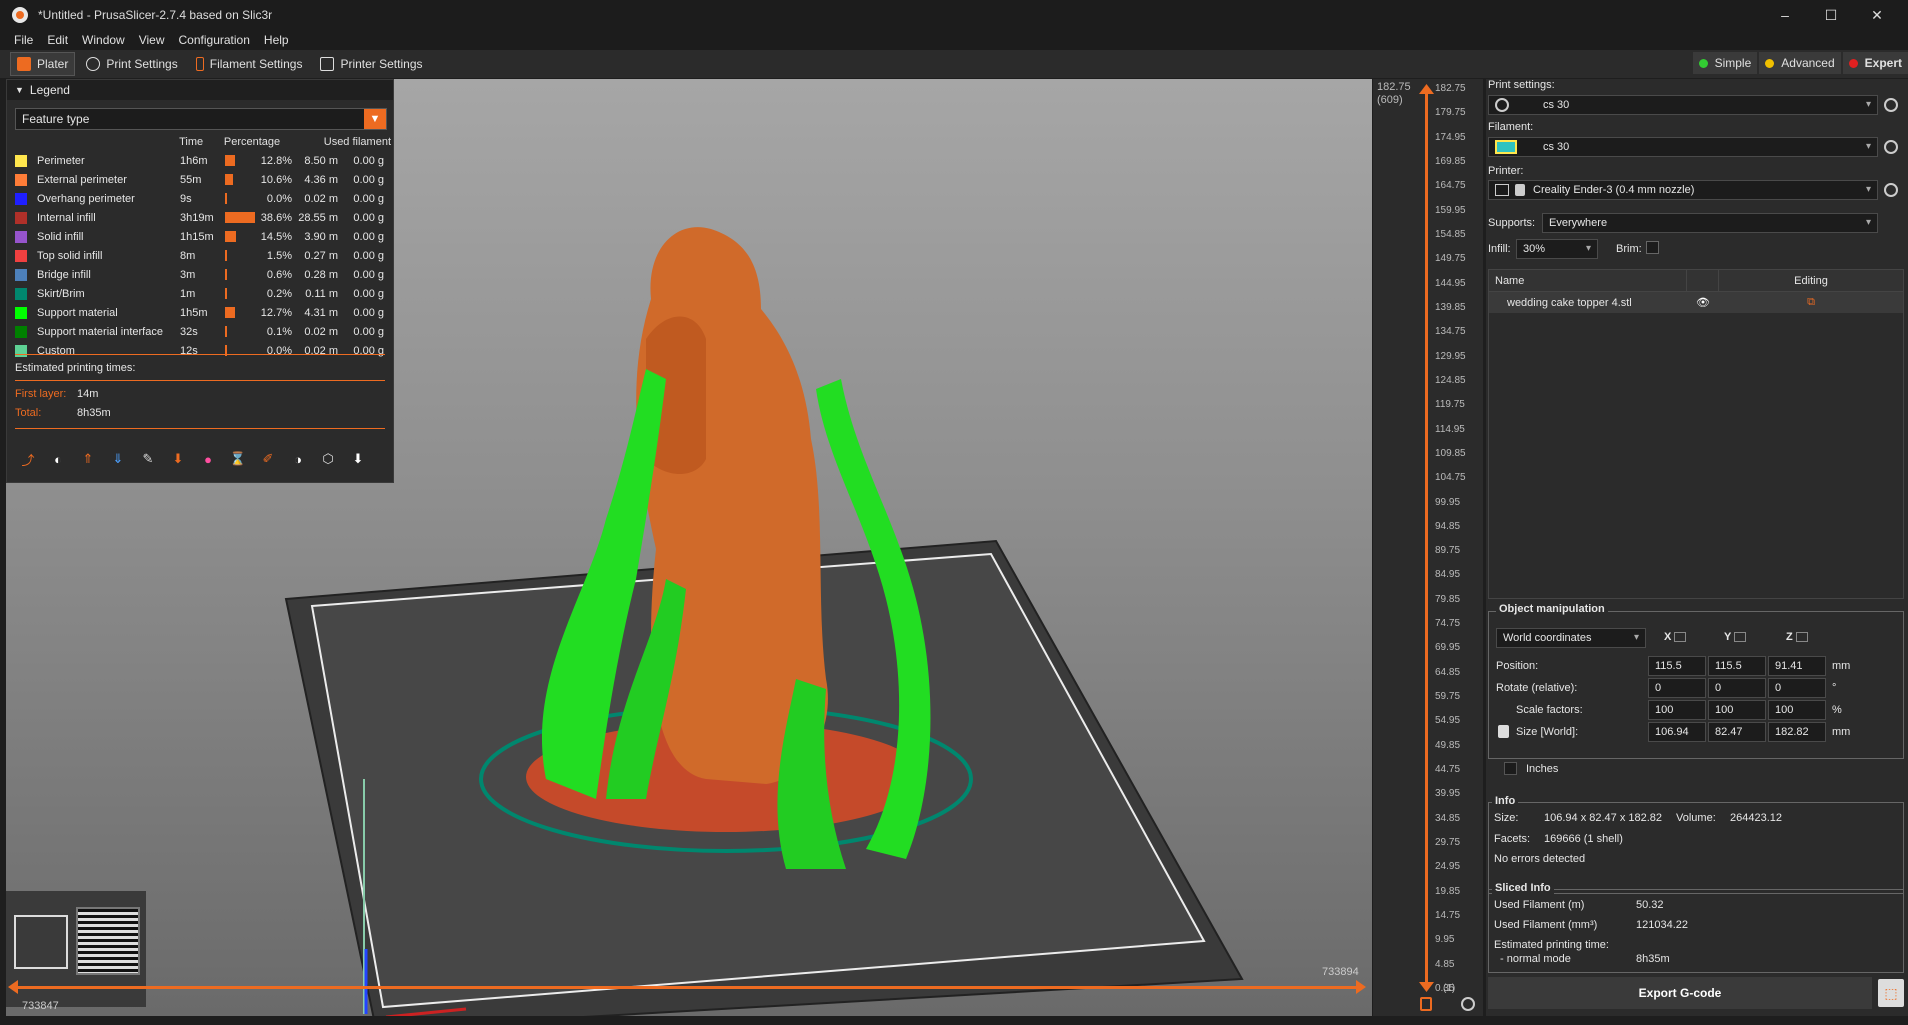  Describe the element at coordinates (1683, 105) in the screenshot. I see `print-settings-combo: cs 30 ▾` at that location.